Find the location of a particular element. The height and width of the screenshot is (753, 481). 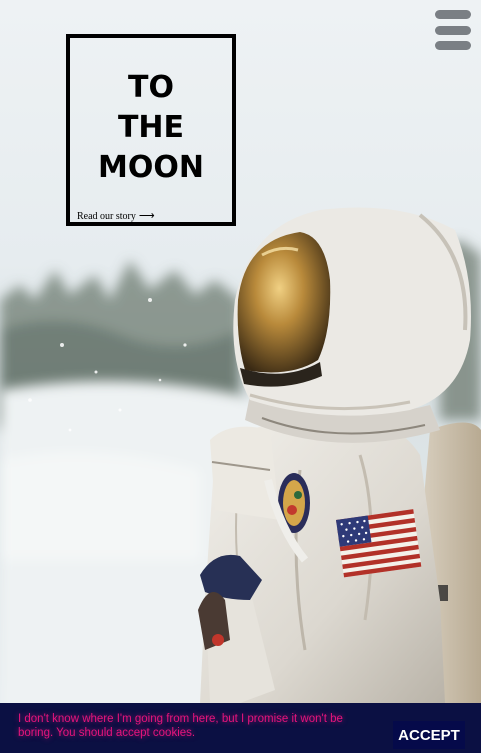

menu-bar-top is located at coordinates (453, 14).